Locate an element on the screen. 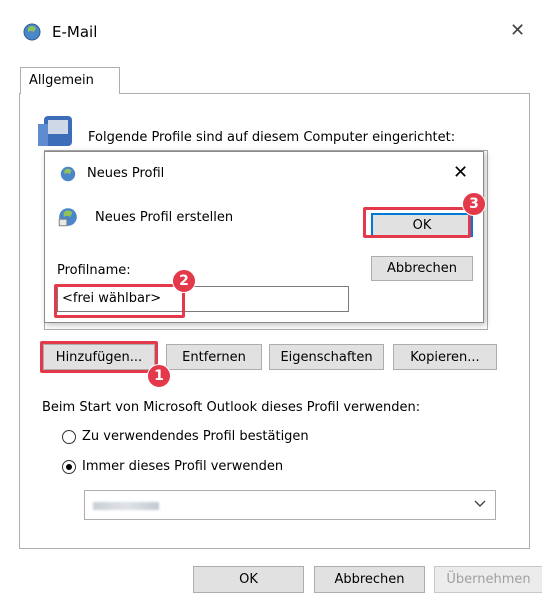 The width and height of the screenshot is (542, 603). blurred-profile-name is located at coordinates (126, 506).